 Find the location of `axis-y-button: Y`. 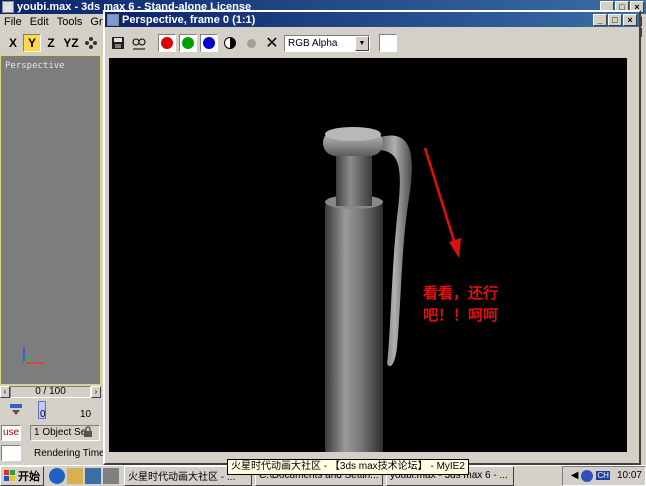

axis-y-button: Y is located at coordinates (32, 43).